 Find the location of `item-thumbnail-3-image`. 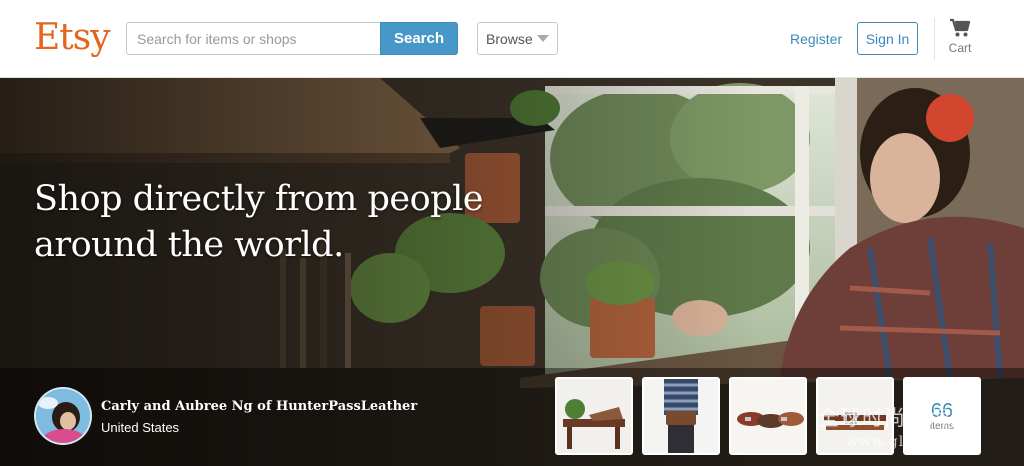

item-thumbnail-3-image is located at coordinates (768, 416).